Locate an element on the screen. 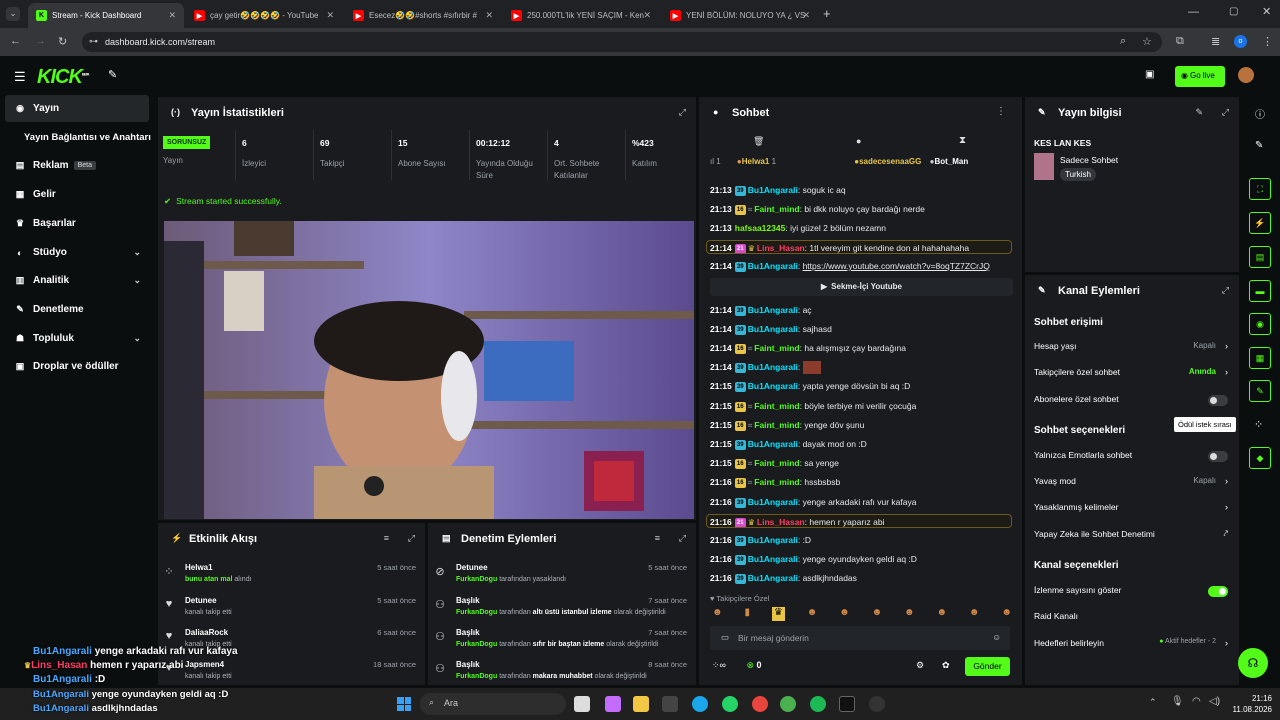 The height and width of the screenshot is (720, 1280). tray-chevron-icon: ⌃ is located at coordinates (1153, 702).